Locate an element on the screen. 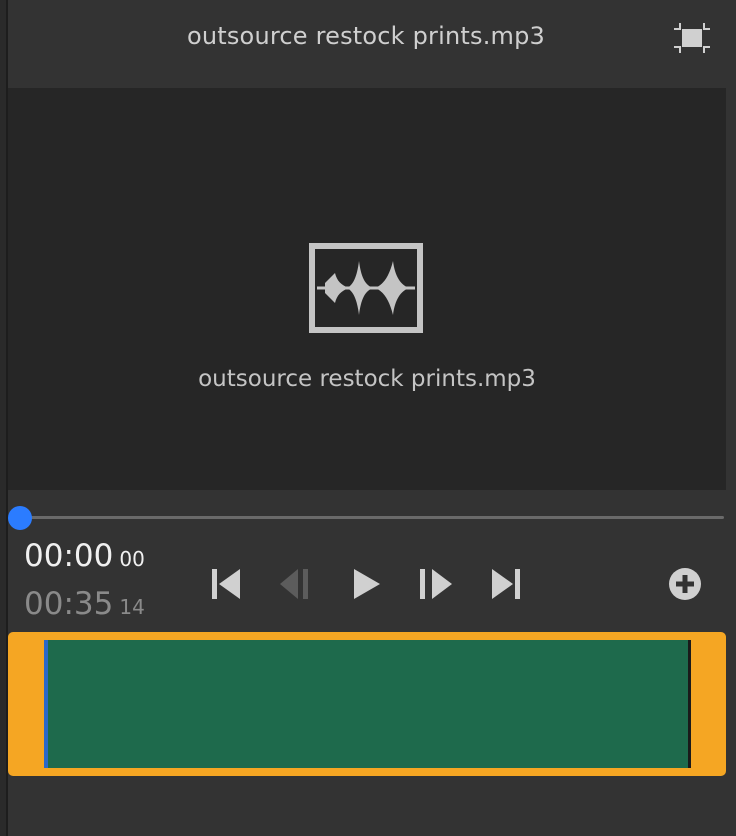 This screenshot has width=736, height=836. skip-to-end-button is located at coordinates (506, 584).